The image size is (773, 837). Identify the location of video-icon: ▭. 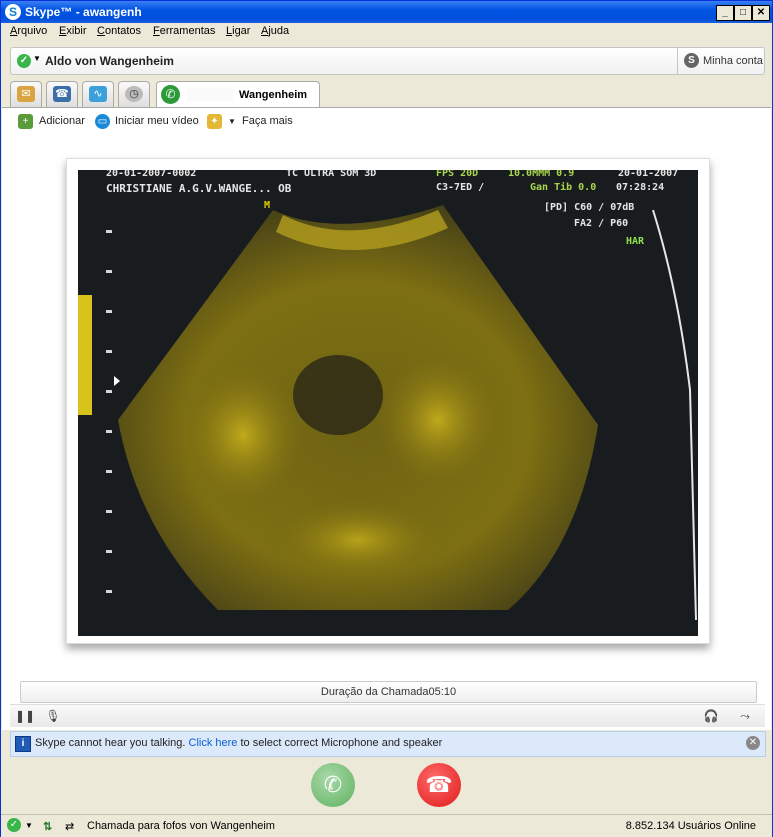
(102, 121).